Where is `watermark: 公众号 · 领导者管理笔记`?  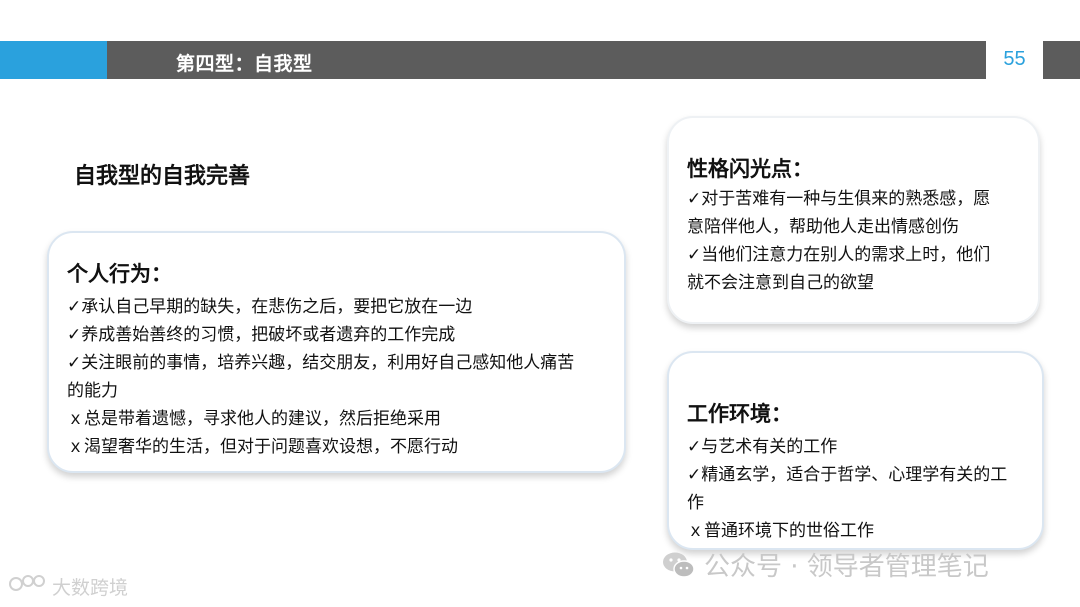
watermark: 公众号 · 领导者管理笔记 is located at coordinates (825, 564).